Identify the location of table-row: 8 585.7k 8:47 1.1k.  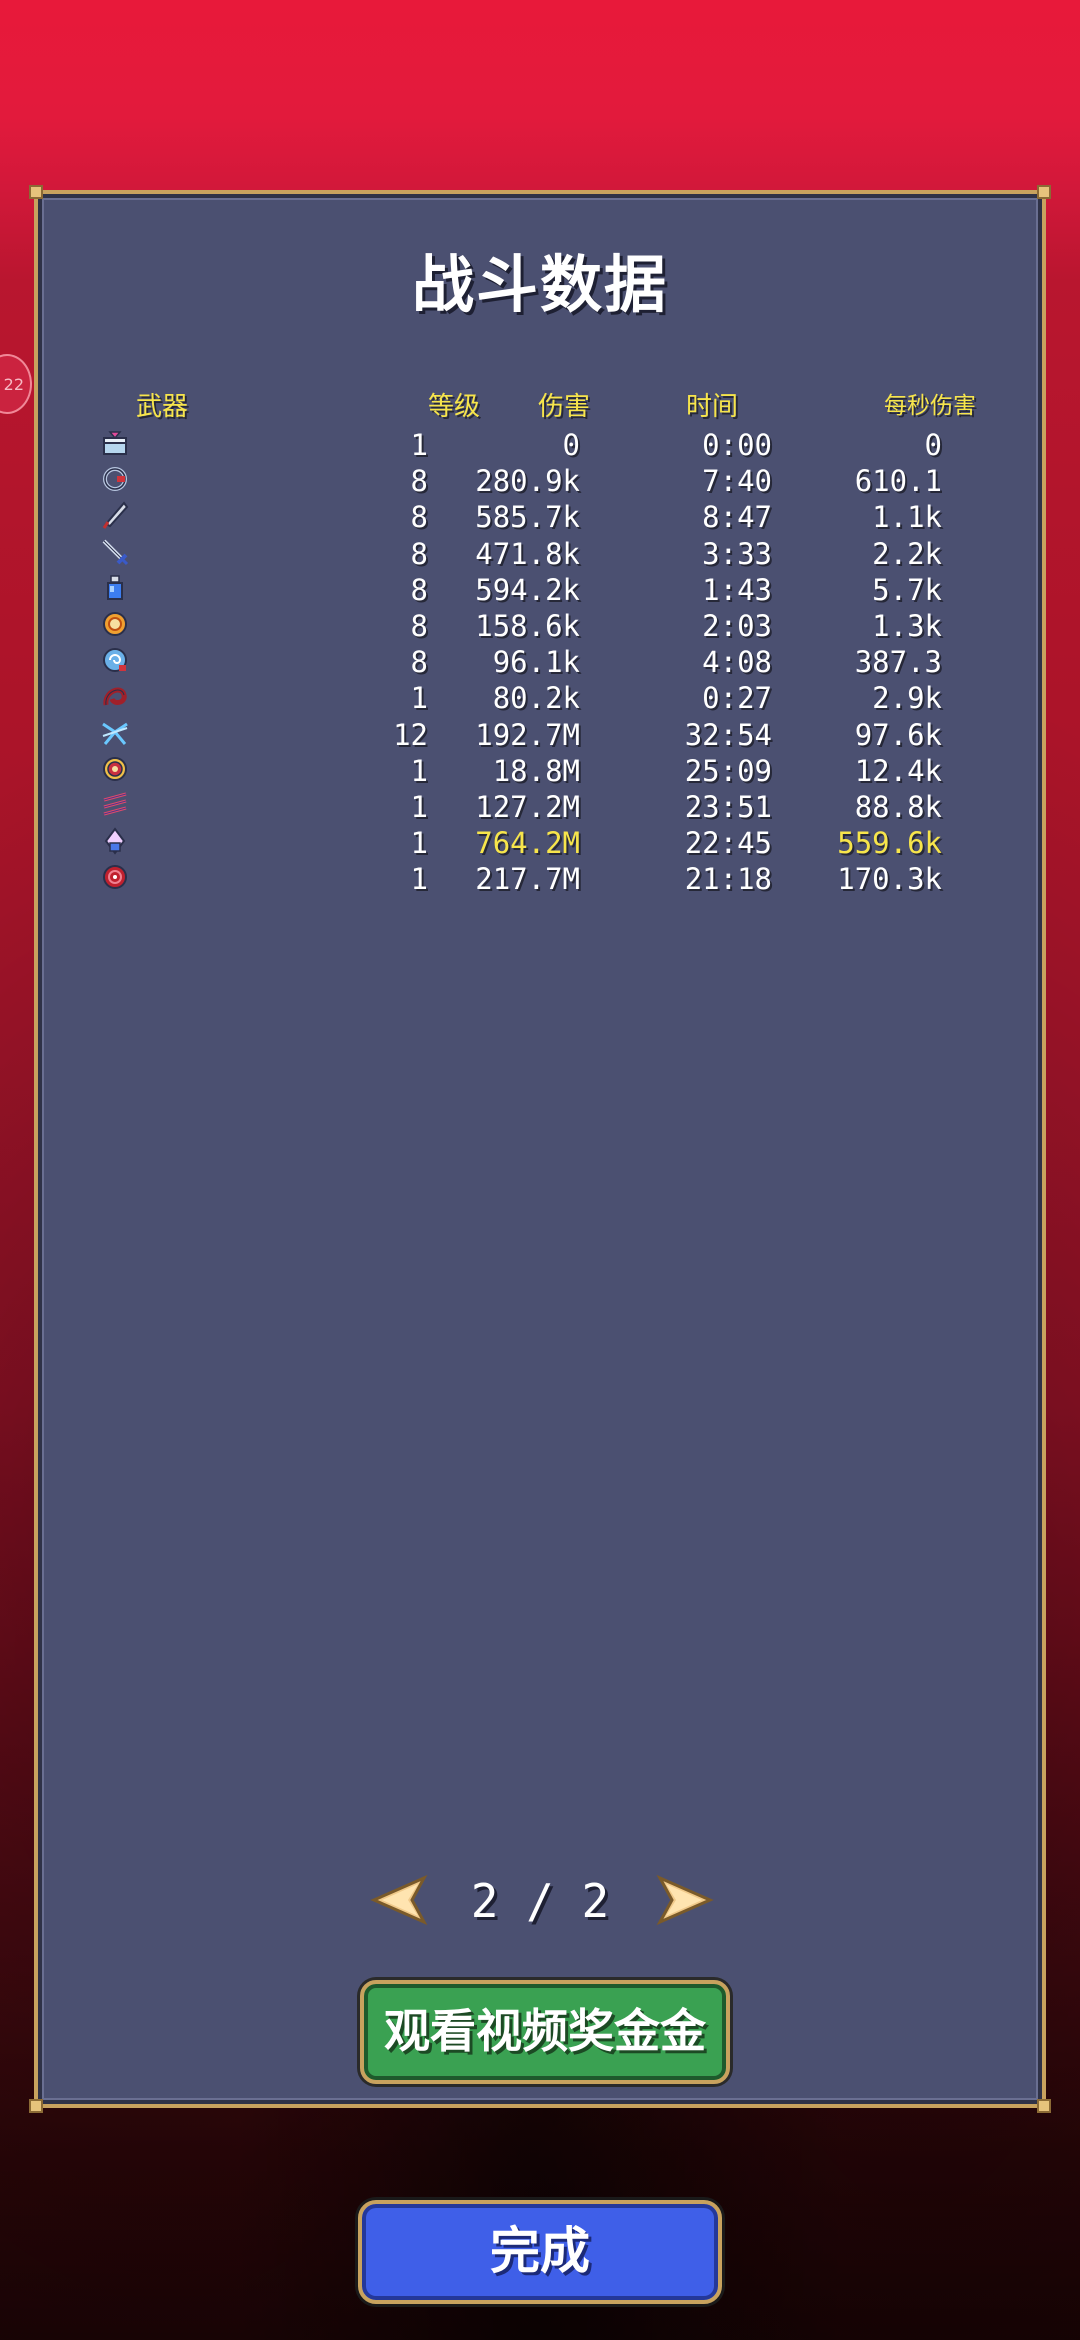
(540, 516).